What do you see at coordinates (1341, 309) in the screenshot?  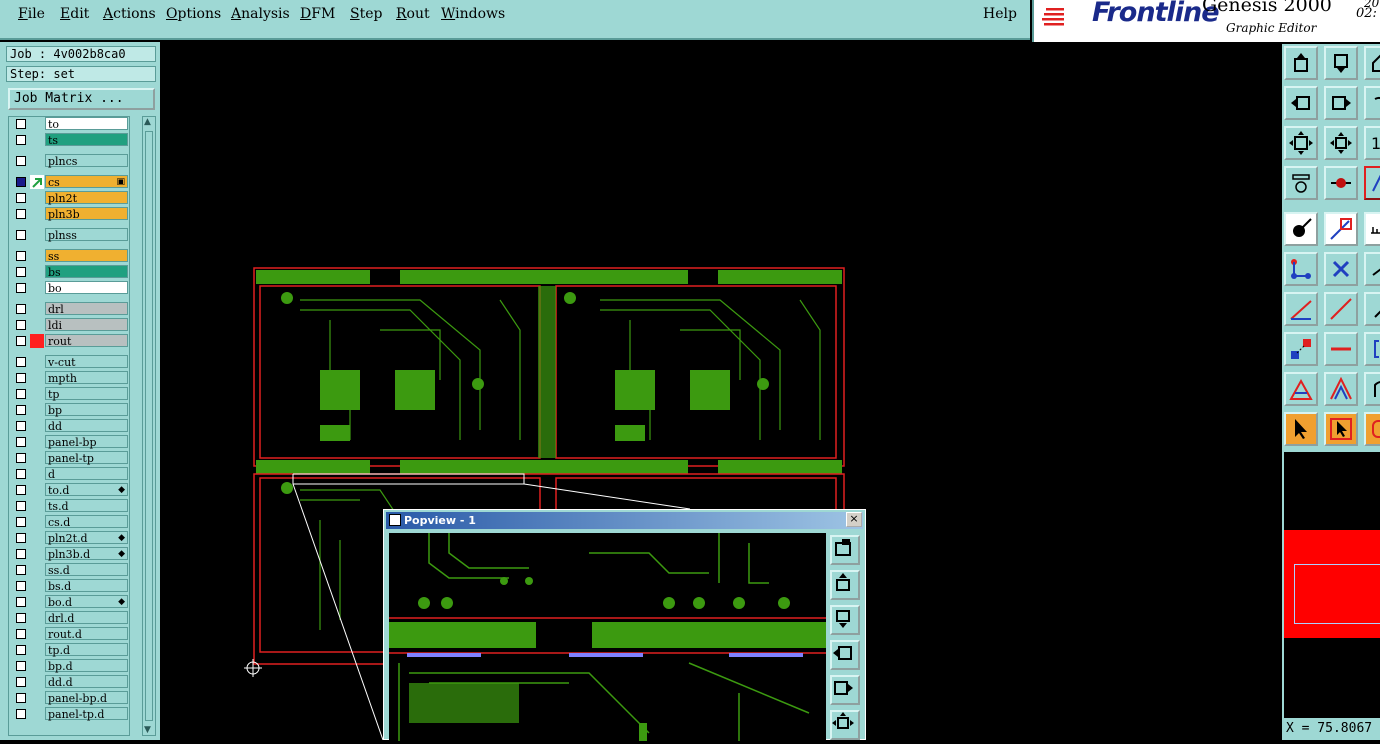 I see `slant-line-icon` at bounding box center [1341, 309].